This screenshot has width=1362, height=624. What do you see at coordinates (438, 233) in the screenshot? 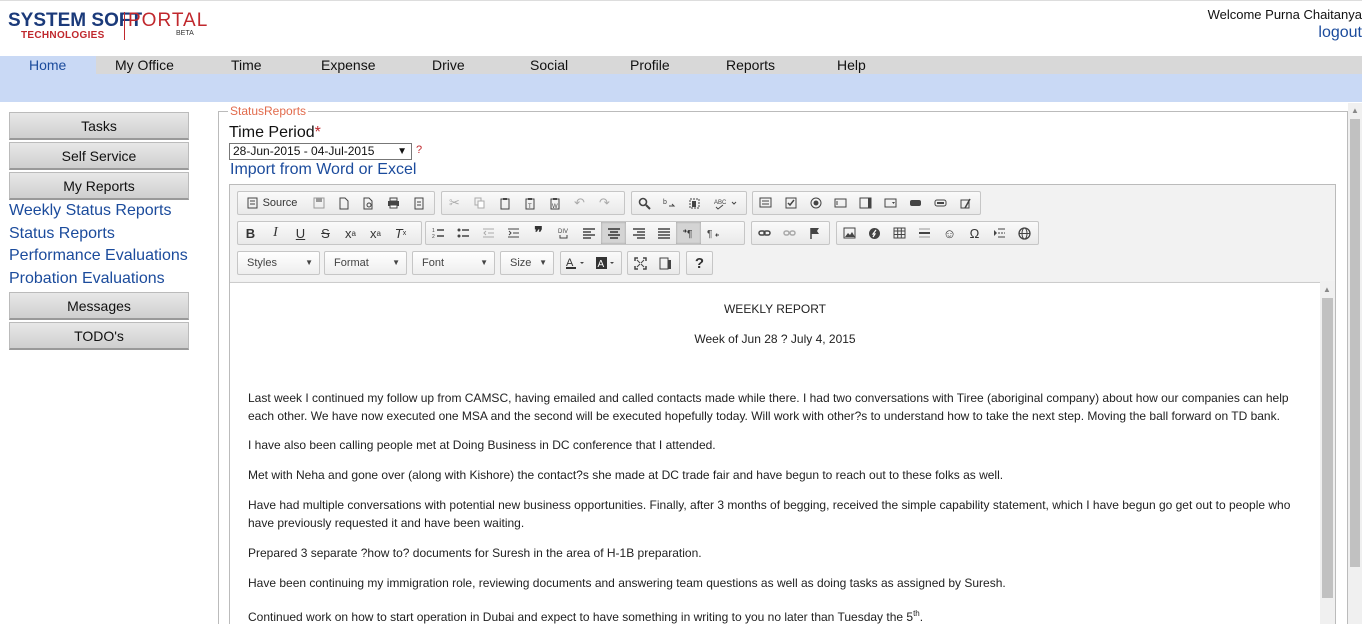
I see `numbered-list-icon: 12` at bounding box center [438, 233].